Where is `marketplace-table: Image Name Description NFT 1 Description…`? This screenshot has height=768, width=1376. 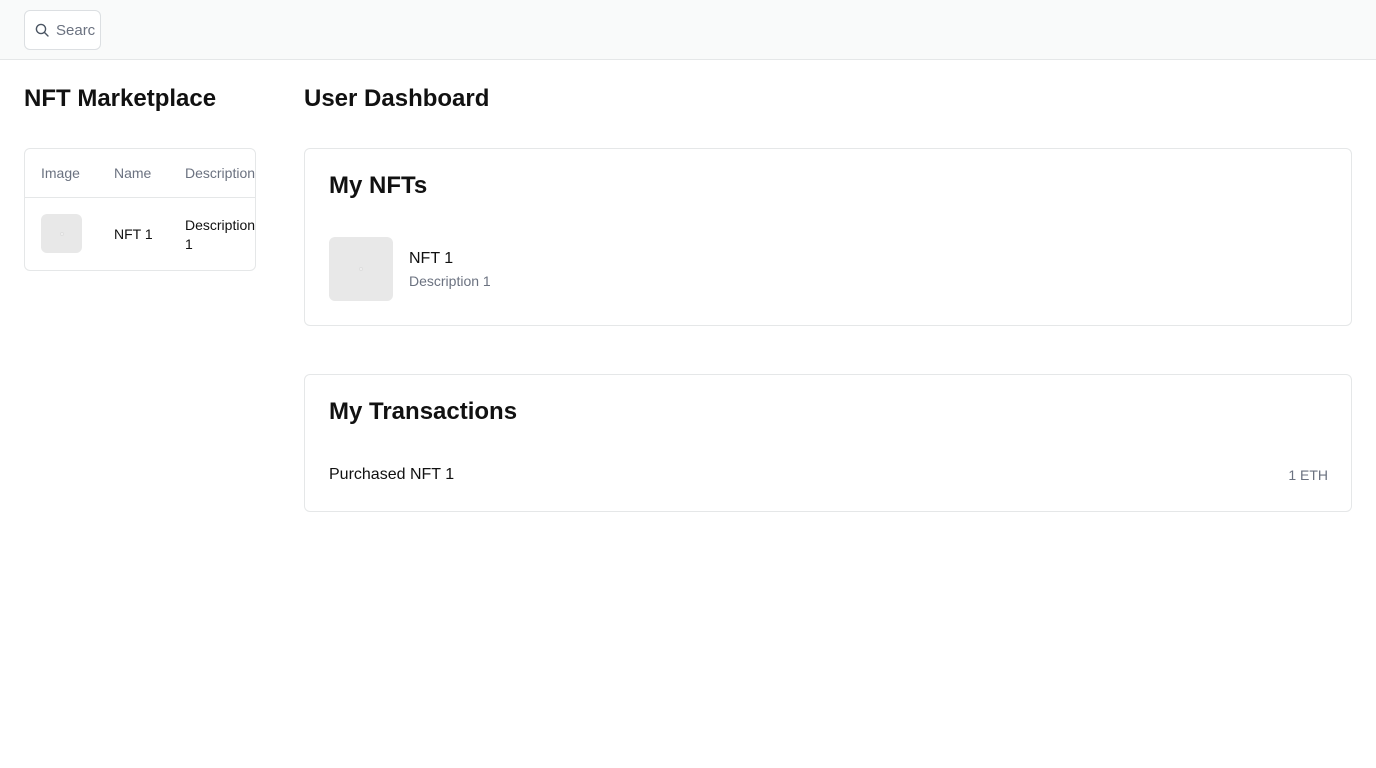 marketplace-table: Image Name Description NFT 1 Description… is located at coordinates (140, 209).